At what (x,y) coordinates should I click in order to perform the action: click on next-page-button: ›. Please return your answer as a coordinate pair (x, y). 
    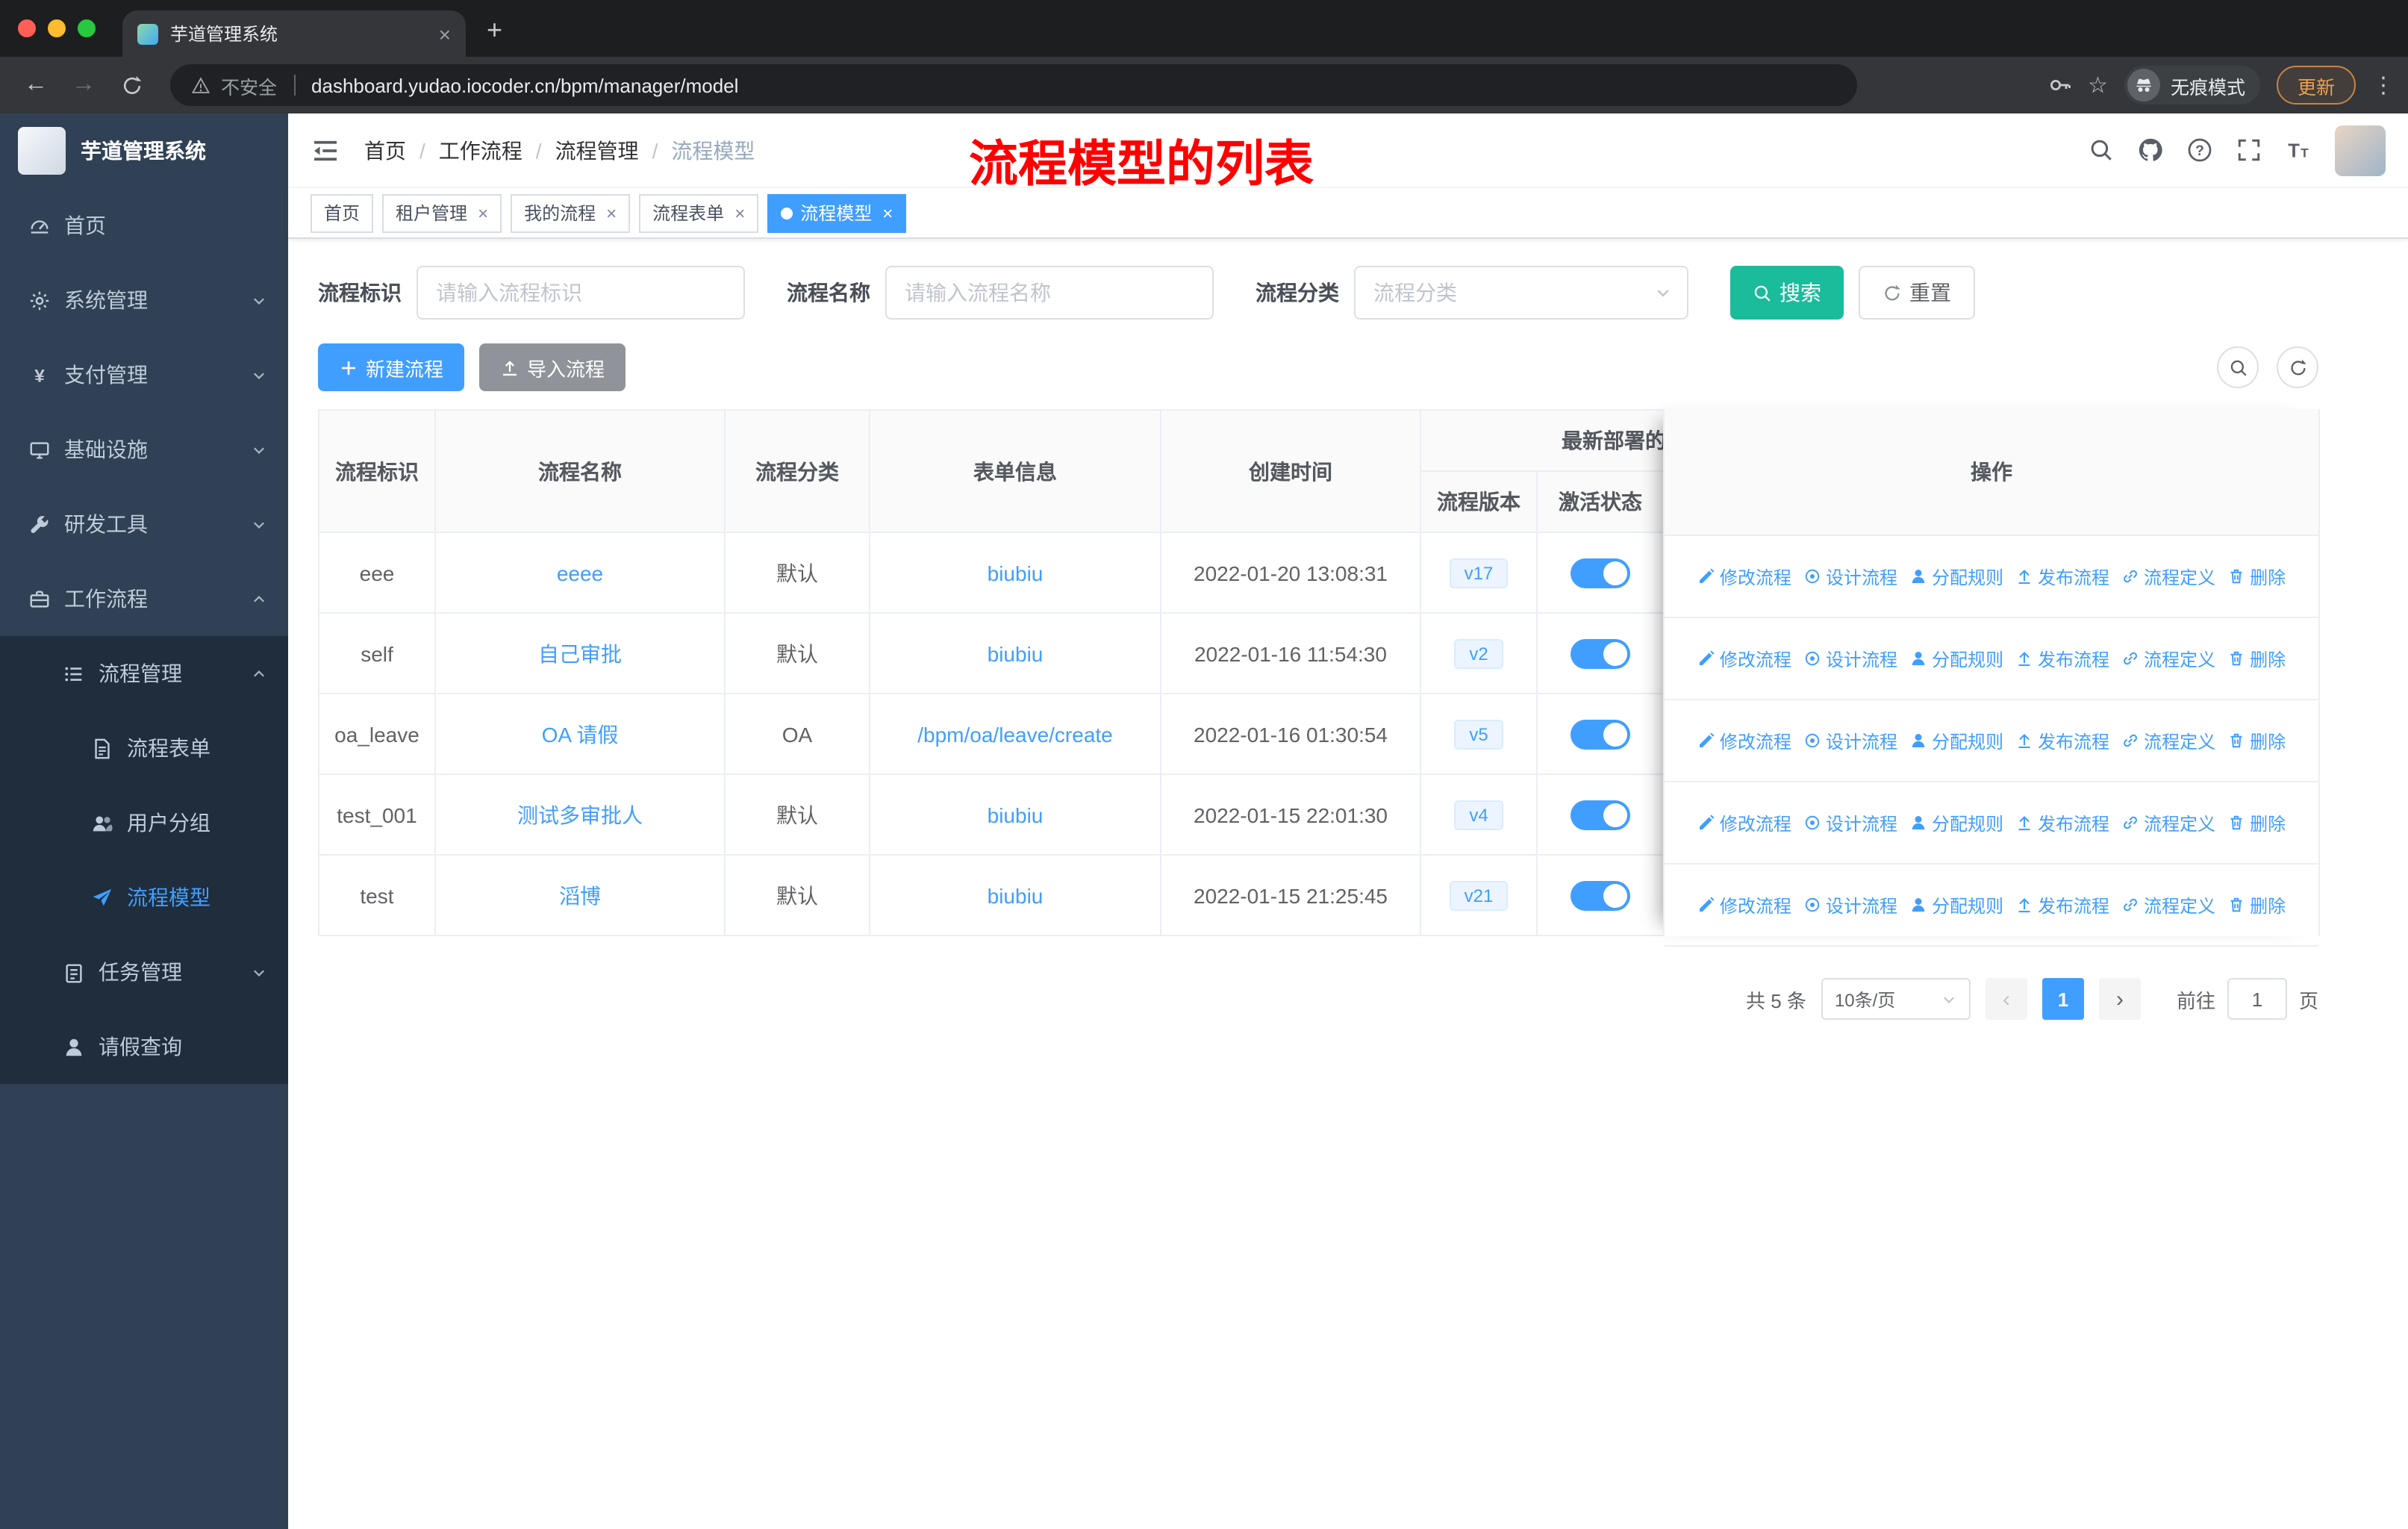
    Looking at the image, I should click on (2119, 999).